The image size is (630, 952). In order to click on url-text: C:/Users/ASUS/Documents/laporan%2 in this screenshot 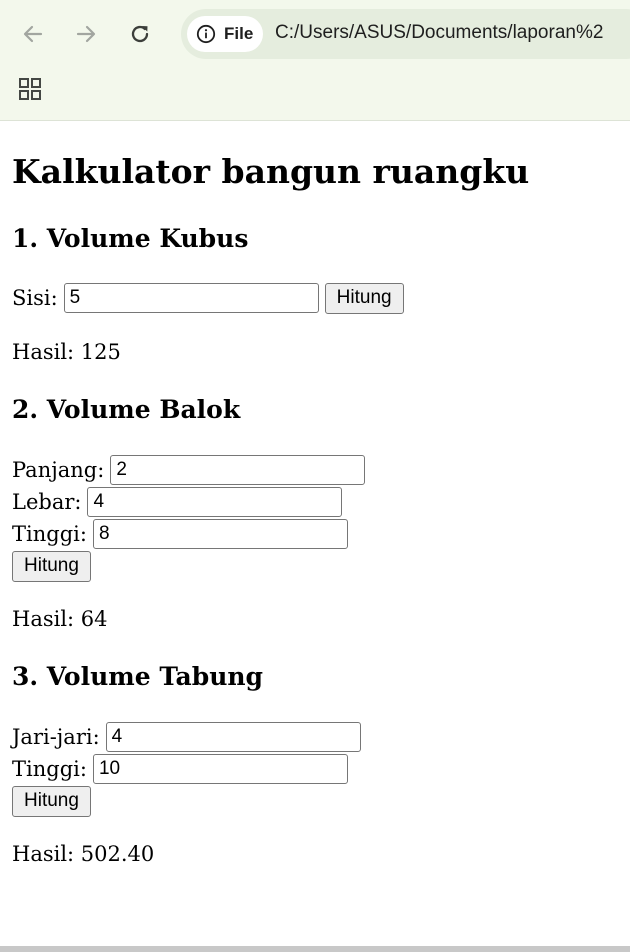, I will do `click(439, 33)`.